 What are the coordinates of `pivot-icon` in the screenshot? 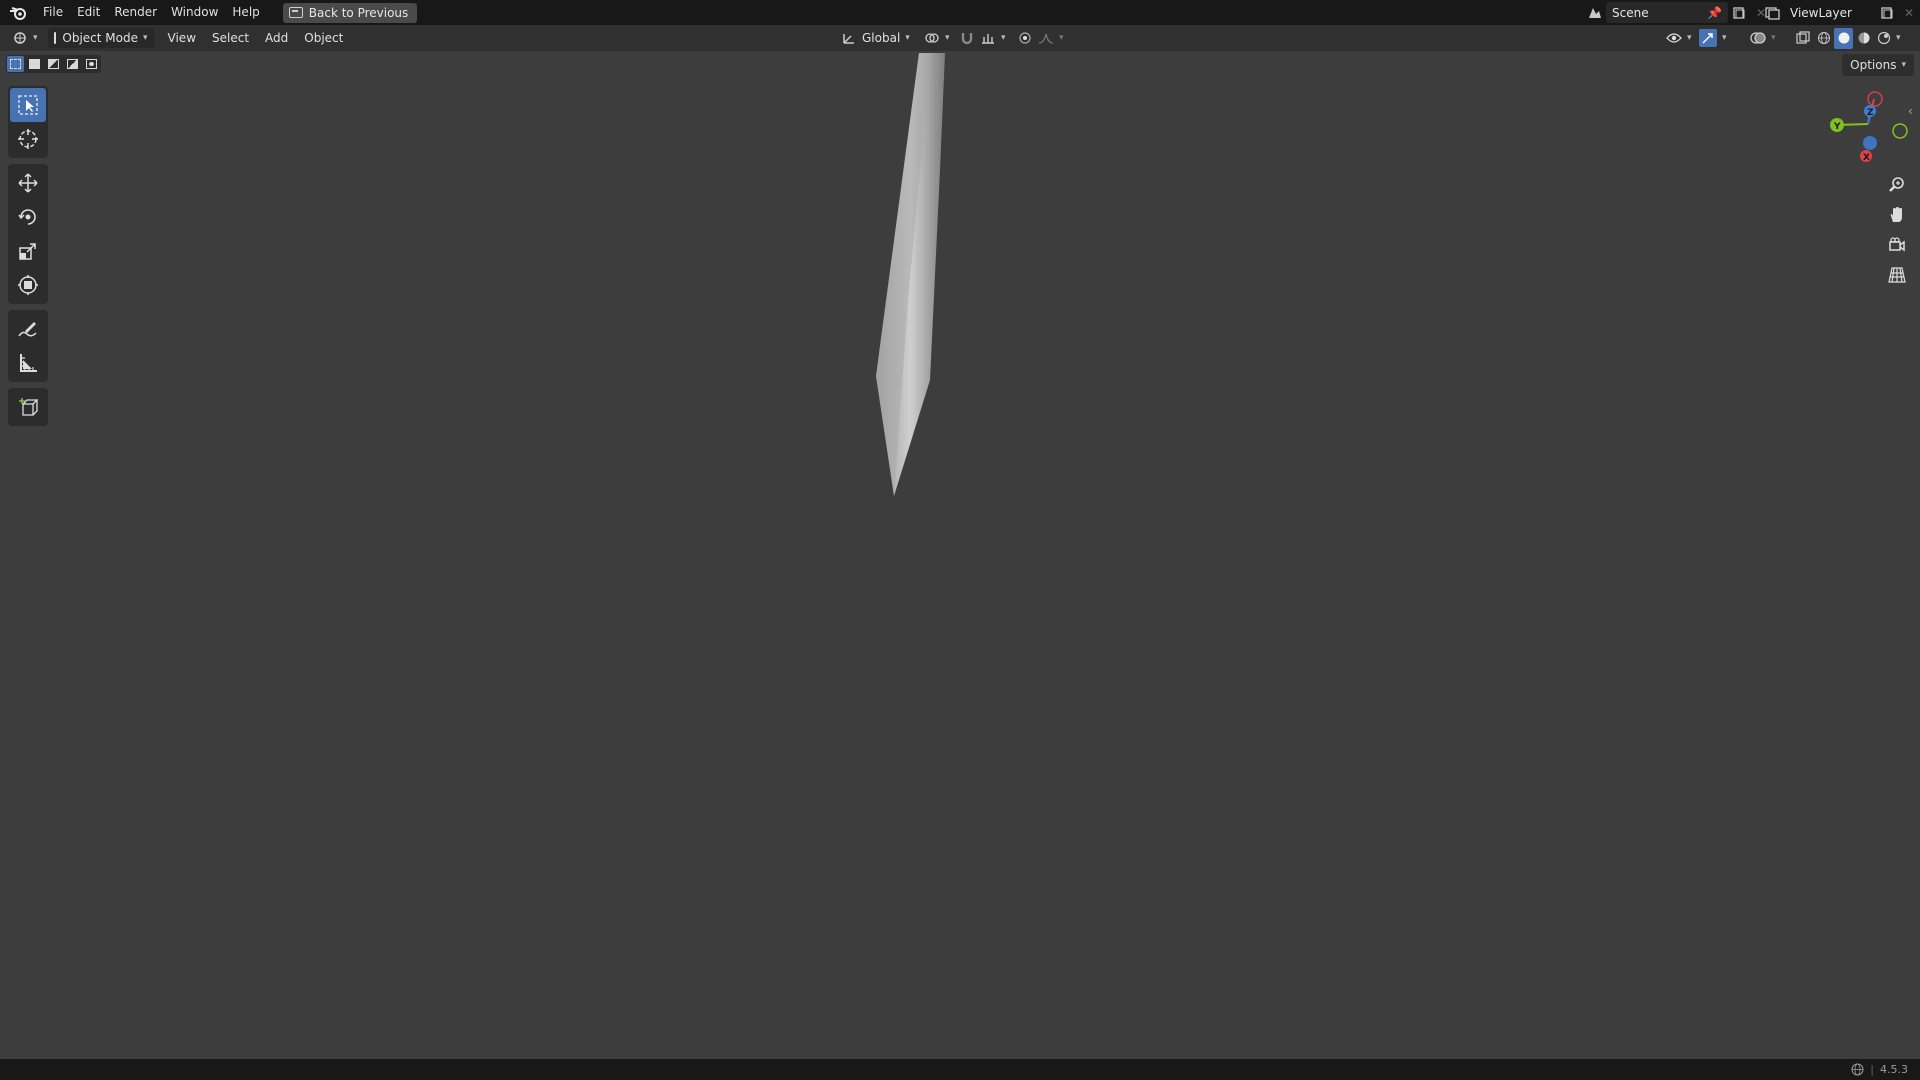 It's located at (932, 38).